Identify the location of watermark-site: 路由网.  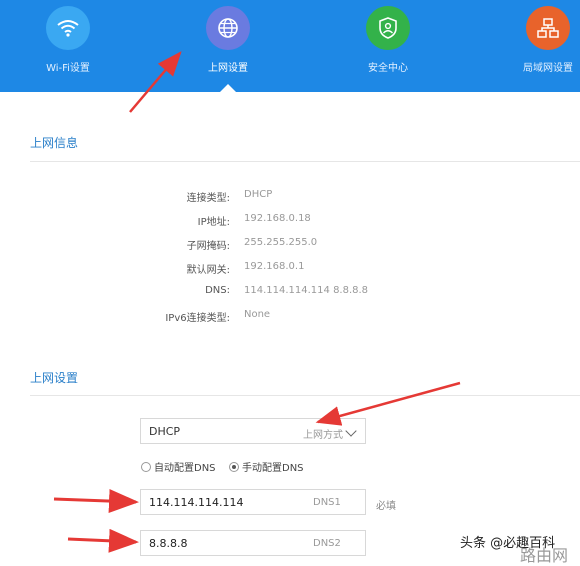
(544, 555).